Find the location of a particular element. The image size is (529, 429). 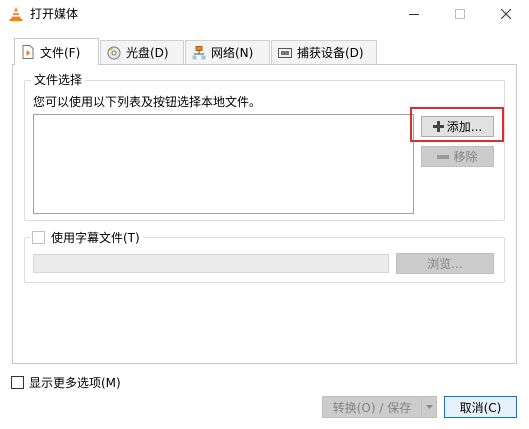

cancel-label: 取消(C) is located at coordinates (480, 407).